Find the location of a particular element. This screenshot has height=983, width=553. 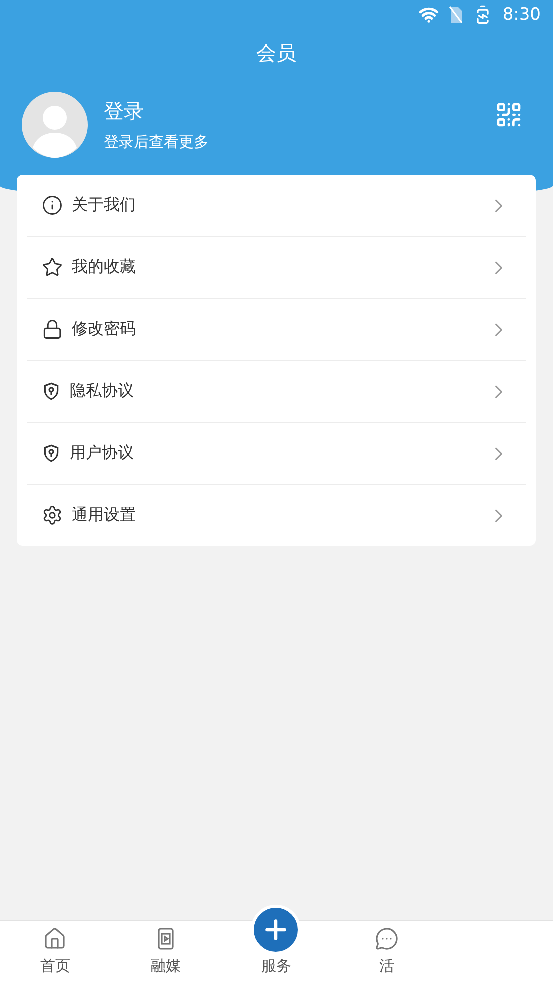

tab-item: 首页 is located at coordinates (55, 952).